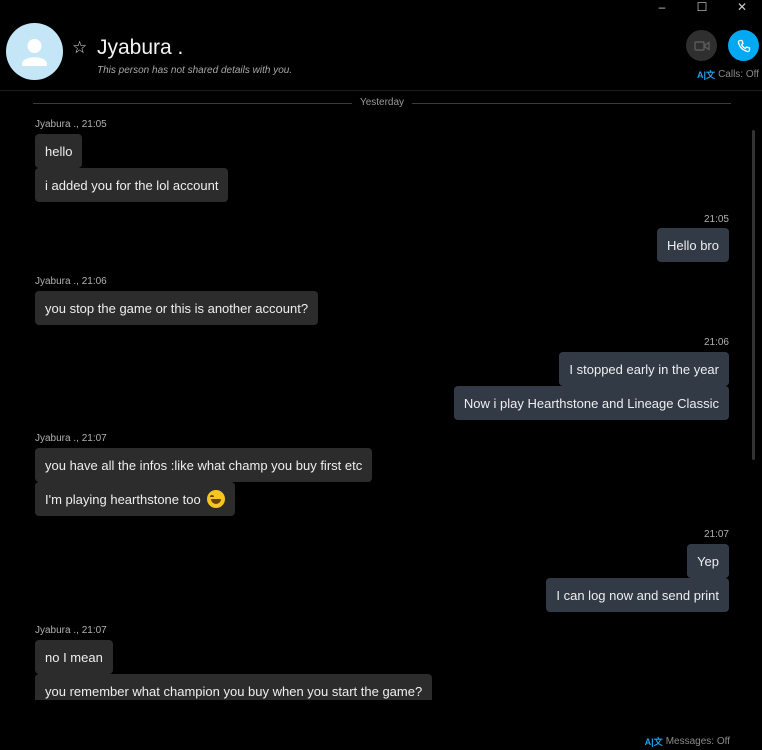 This screenshot has height=750, width=762. What do you see at coordinates (215, 499) in the screenshot?
I see `grinning-emoji-icon` at bounding box center [215, 499].